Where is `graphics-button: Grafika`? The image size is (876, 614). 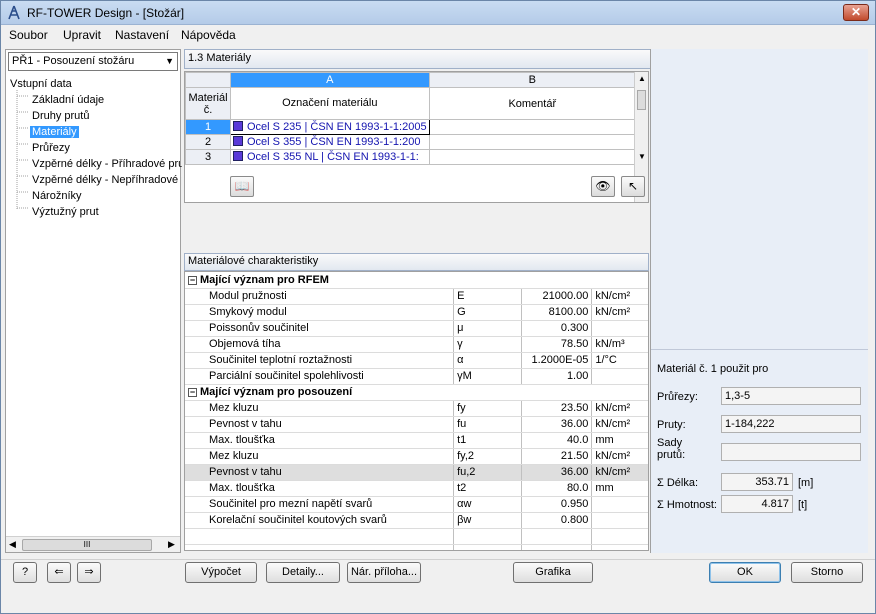
graphics-button: Grafika is located at coordinates (553, 572).